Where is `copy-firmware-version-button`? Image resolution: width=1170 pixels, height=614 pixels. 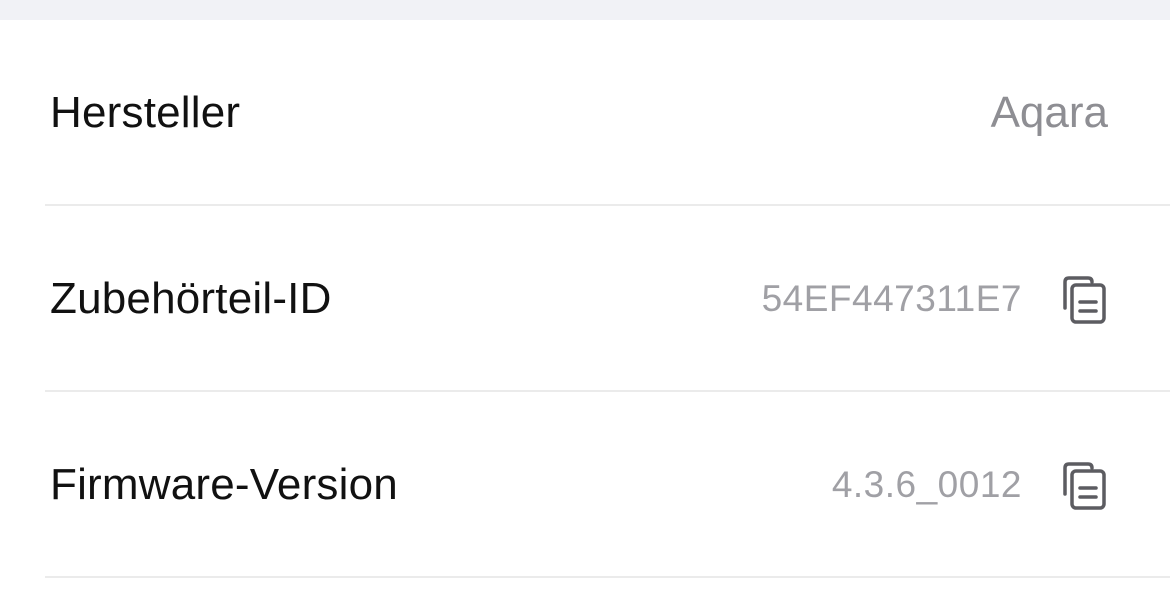
copy-firmware-version-button is located at coordinates (1083, 485).